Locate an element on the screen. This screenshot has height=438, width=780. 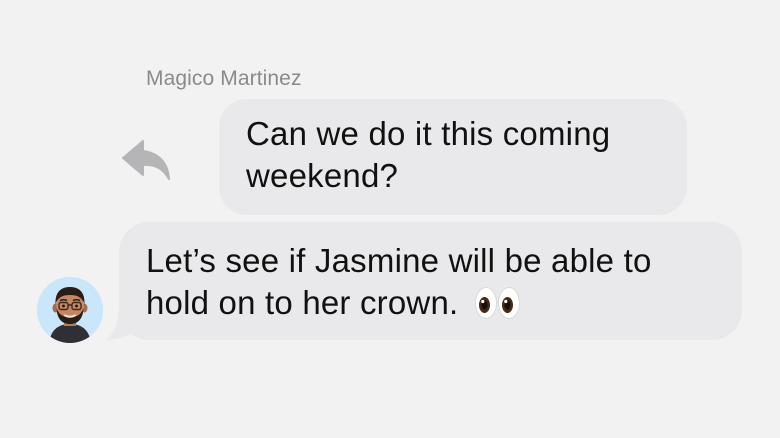
avatar is located at coordinates (70, 310).